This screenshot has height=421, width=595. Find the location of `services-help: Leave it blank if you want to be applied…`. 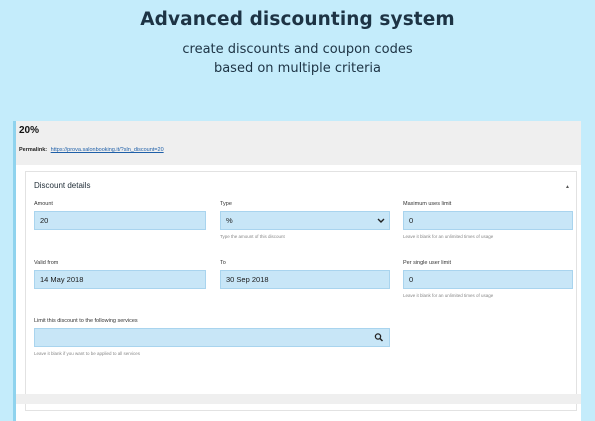

services-help: Leave it blank if you want to be applied… is located at coordinates (87, 353).